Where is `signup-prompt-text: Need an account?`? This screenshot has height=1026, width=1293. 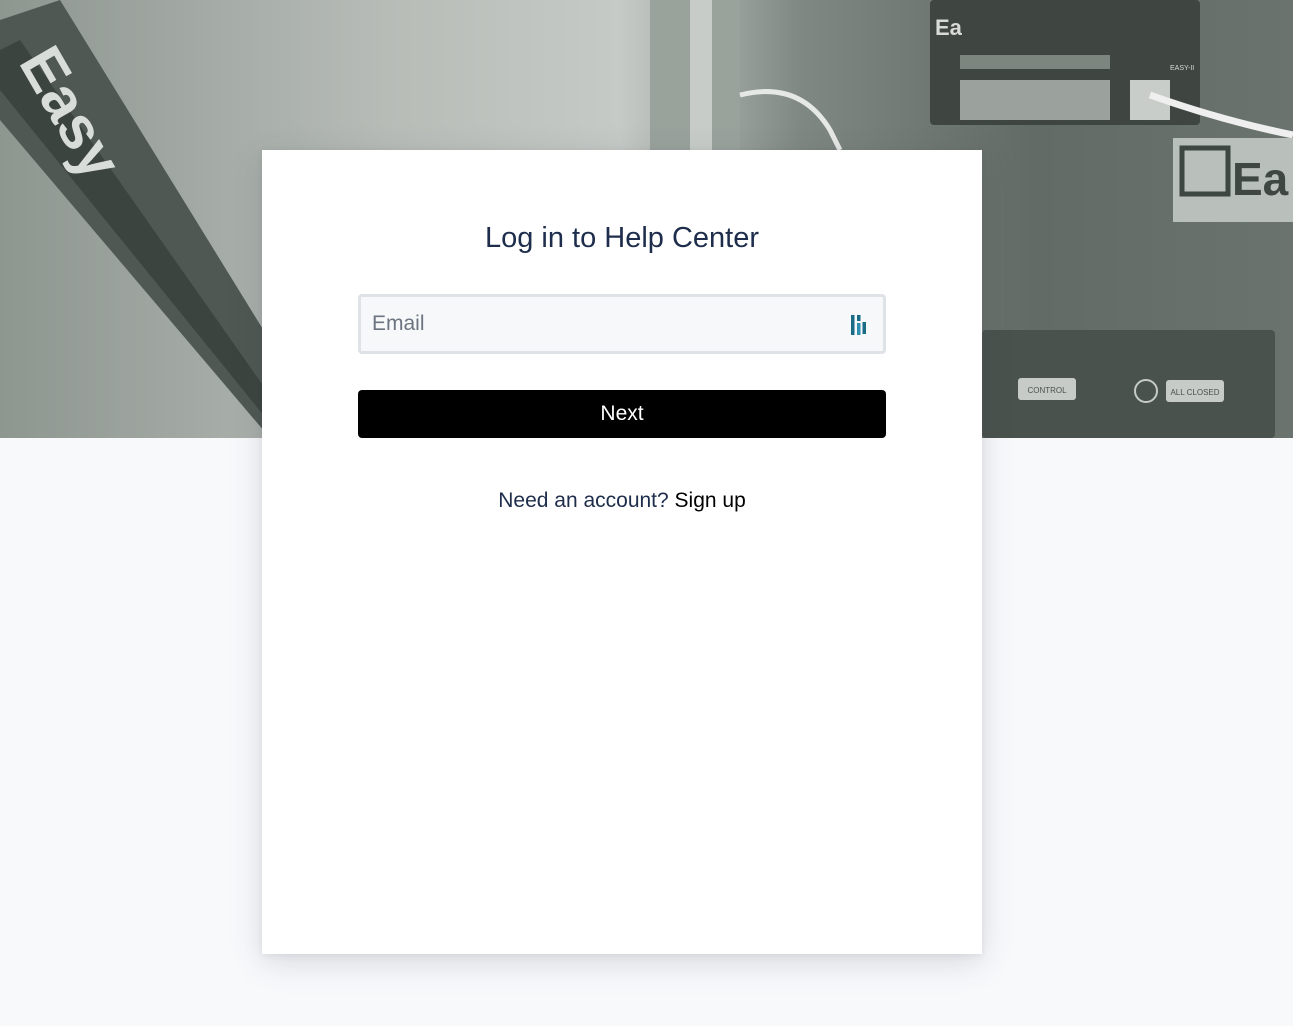
signup-prompt-text: Need an account? is located at coordinates (586, 500).